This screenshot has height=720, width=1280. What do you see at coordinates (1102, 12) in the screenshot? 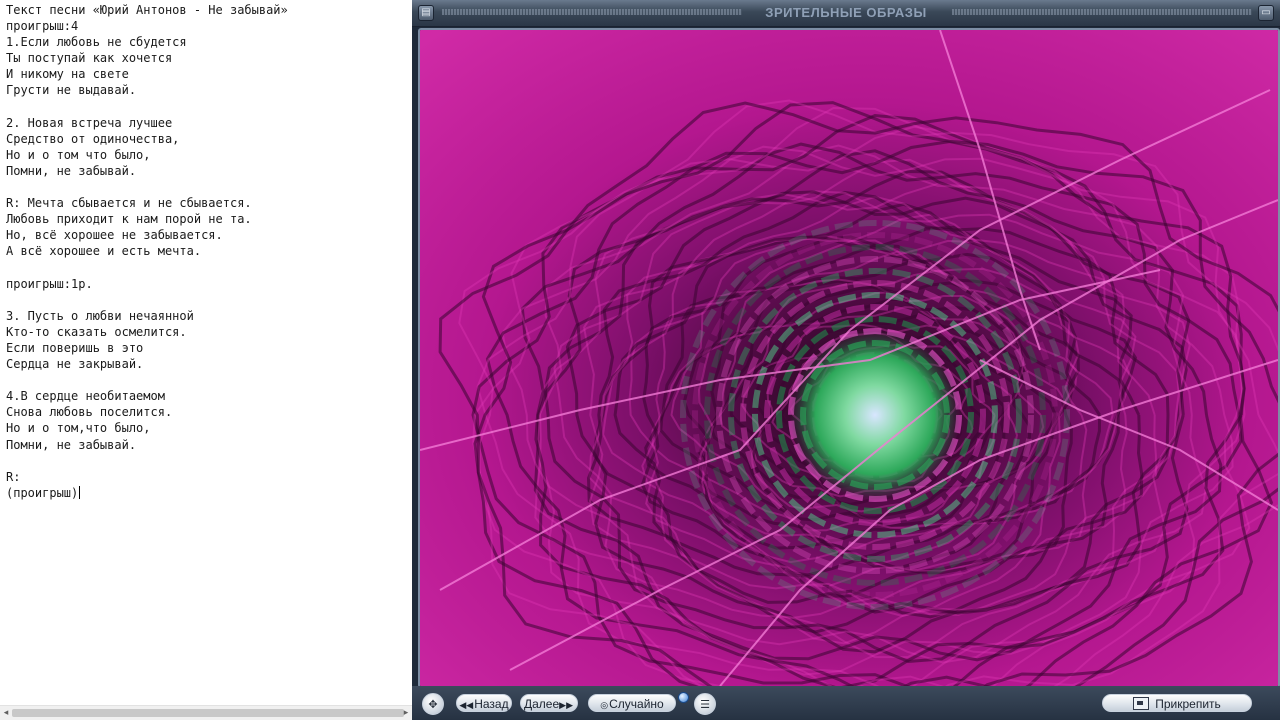
I see `title-grip` at bounding box center [1102, 12].